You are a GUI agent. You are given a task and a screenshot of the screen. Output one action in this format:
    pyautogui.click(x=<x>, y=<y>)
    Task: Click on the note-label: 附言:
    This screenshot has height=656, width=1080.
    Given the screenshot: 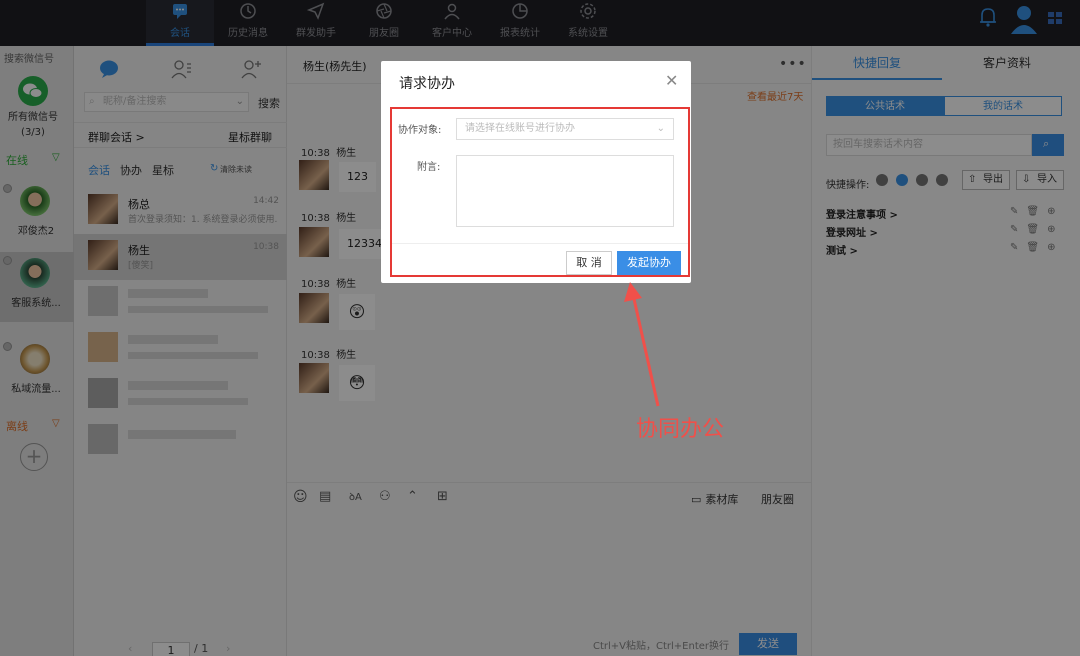 What is the action you would take?
    pyautogui.click(x=429, y=167)
    